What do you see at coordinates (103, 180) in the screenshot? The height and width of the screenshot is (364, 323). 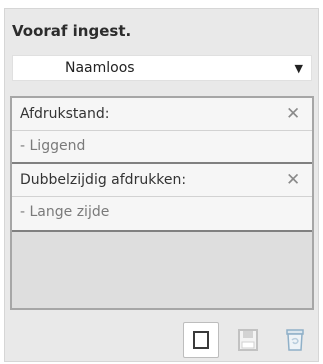 I see `setting-label: Dubbelzijdig afdrukken:` at bounding box center [103, 180].